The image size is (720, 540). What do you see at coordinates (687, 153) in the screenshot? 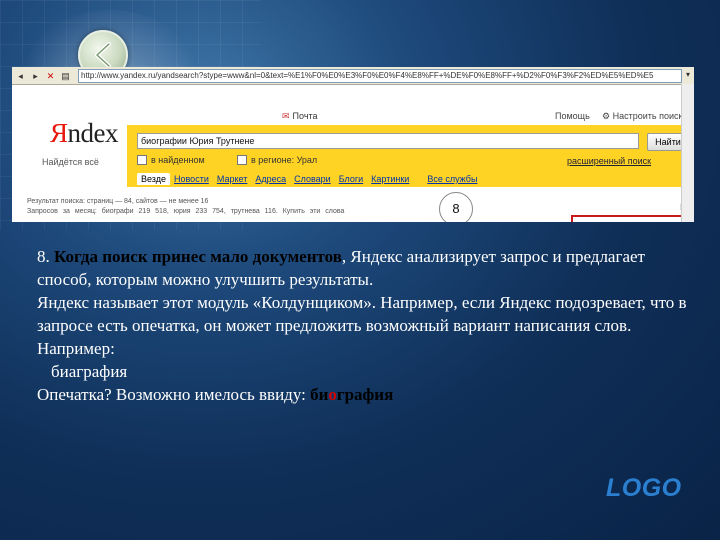
I see `scrollbar` at bounding box center [687, 153].